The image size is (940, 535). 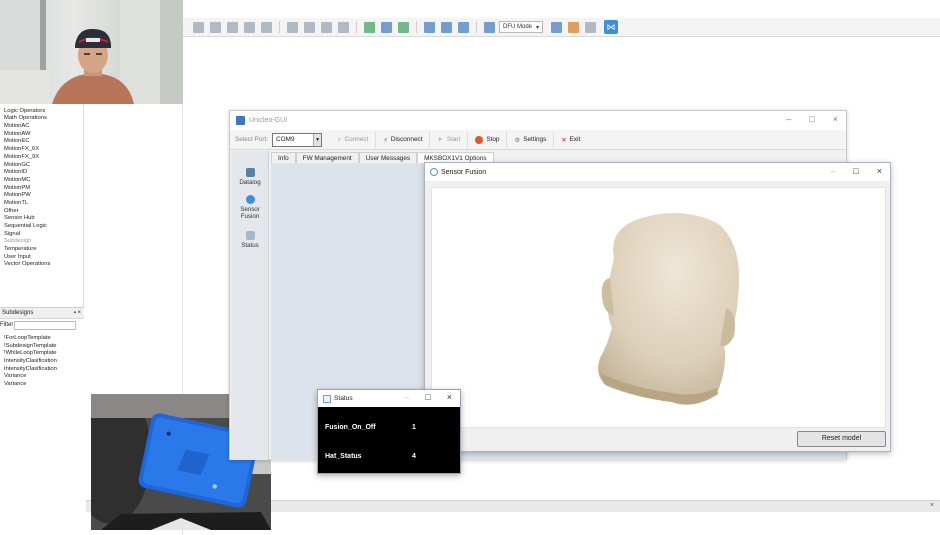 I want to click on upload-icon, so click(x=574, y=27).